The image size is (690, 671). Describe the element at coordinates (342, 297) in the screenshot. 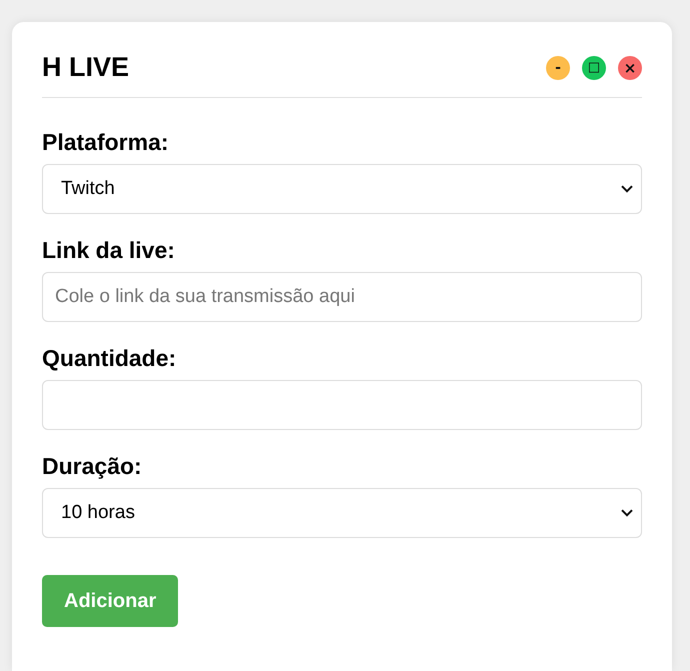

I see `input-field: Cole o link da sua transmissão aqui` at that location.